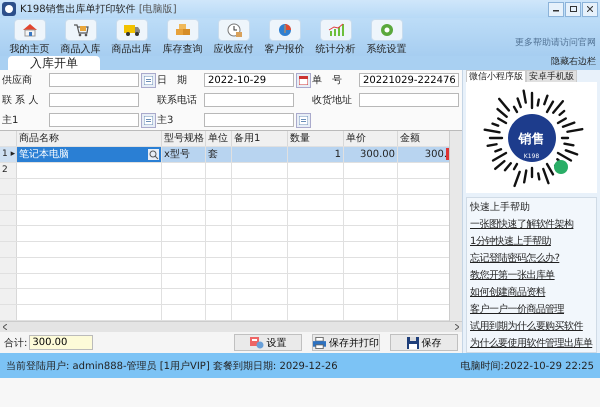  Describe the element at coordinates (424, 343) in the screenshot. I see `action-button: 保存` at that location.